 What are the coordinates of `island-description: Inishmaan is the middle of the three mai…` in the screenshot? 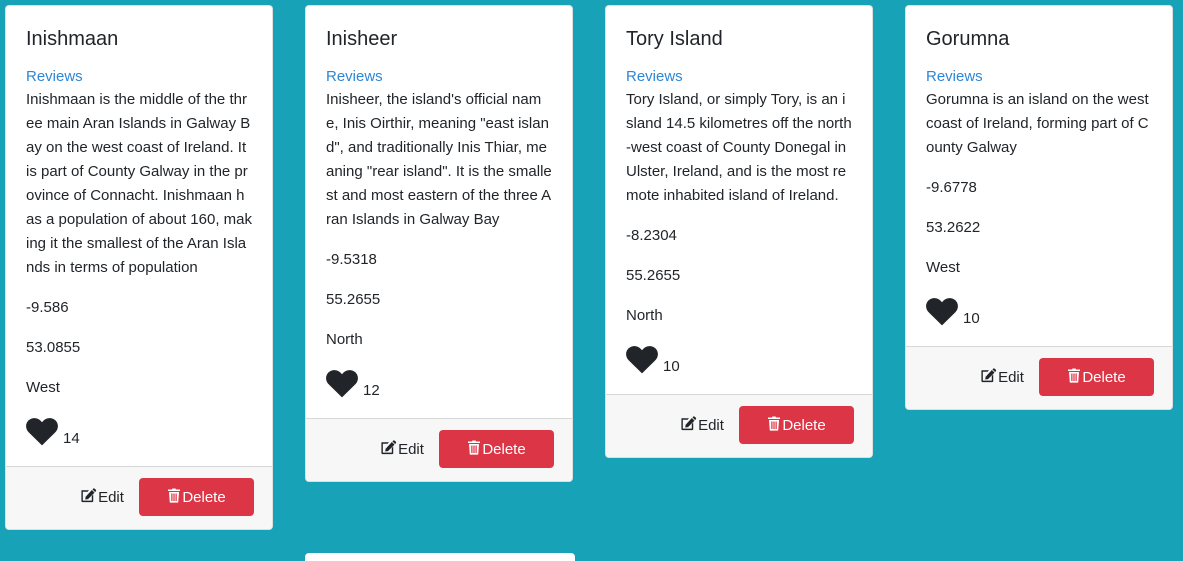 It's located at (139, 183).